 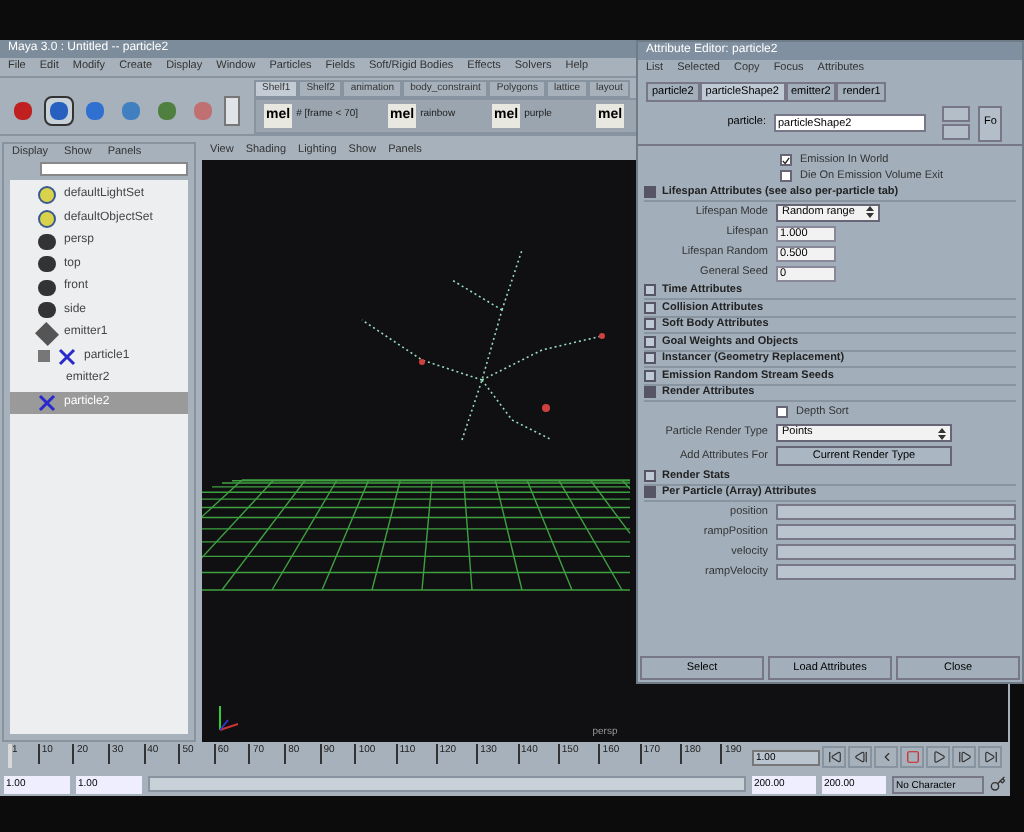 What do you see at coordinates (912, 757) in the screenshot?
I see `stop-icon` at bounding box center [912, 757].